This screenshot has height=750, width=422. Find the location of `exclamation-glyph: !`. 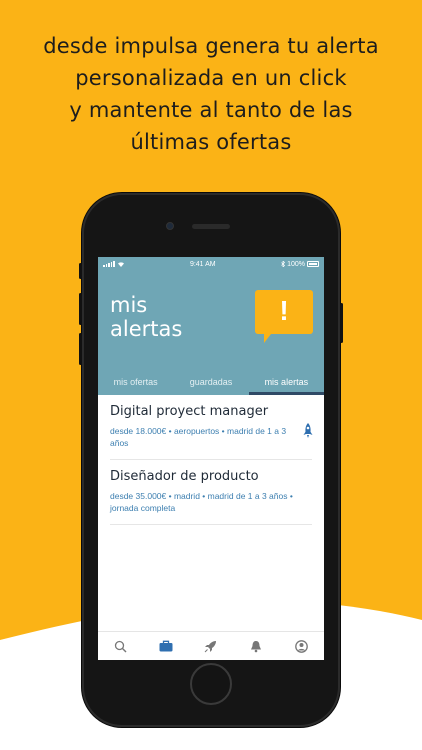

exclamation-glyph: ! is located at coordinates (284, 310).